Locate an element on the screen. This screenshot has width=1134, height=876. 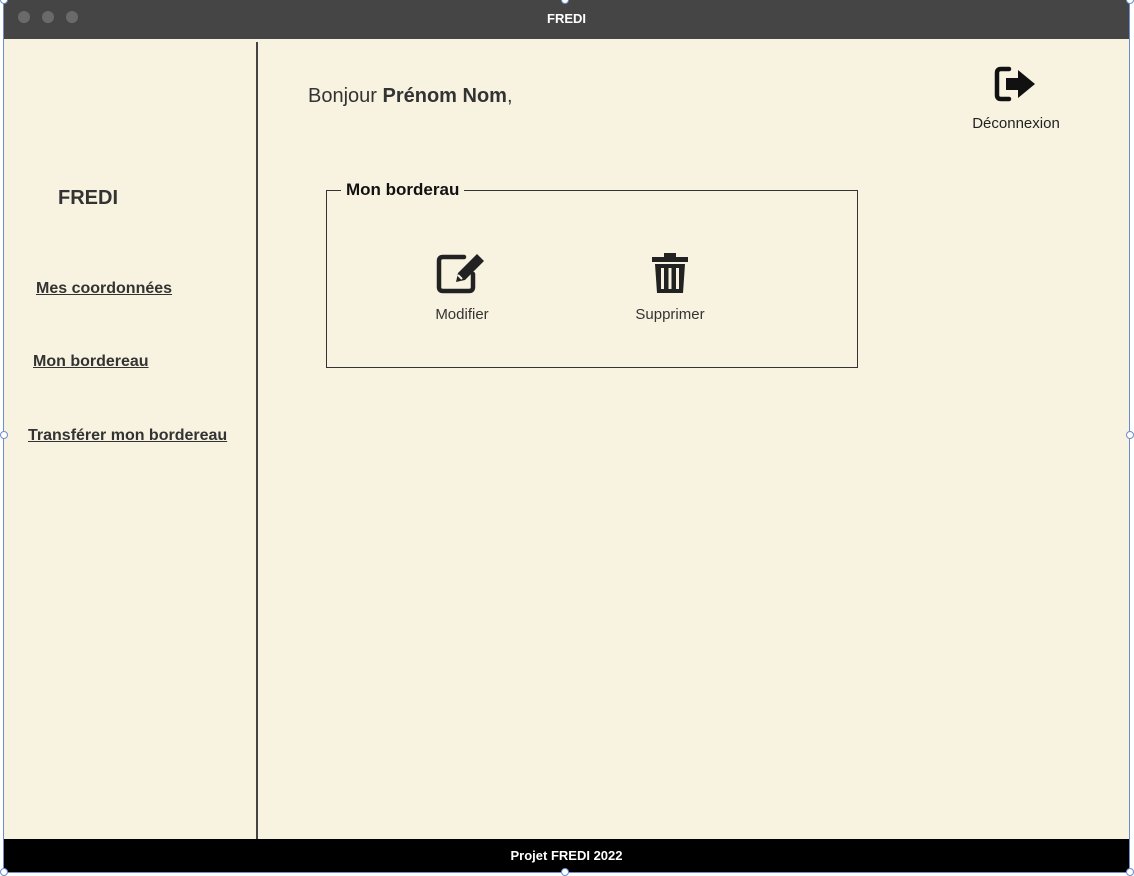
bordereau-panel: Mon borderau Modifier Supprimer is located at coordinates (592, 274).